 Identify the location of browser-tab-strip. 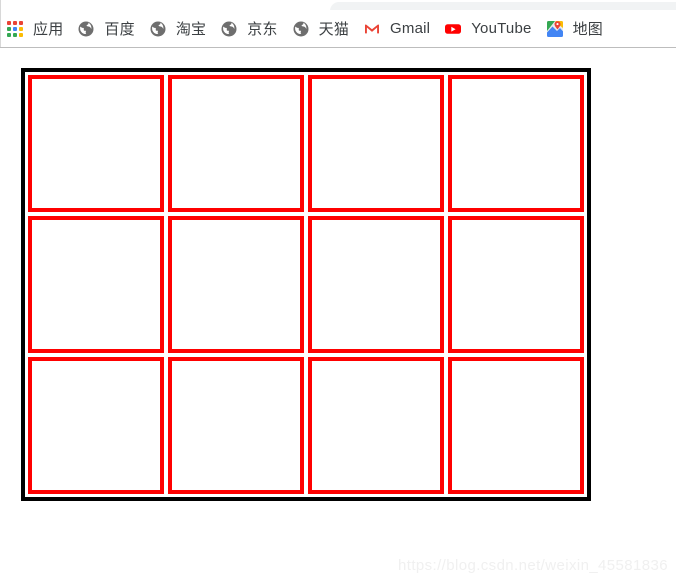
(338, 5).